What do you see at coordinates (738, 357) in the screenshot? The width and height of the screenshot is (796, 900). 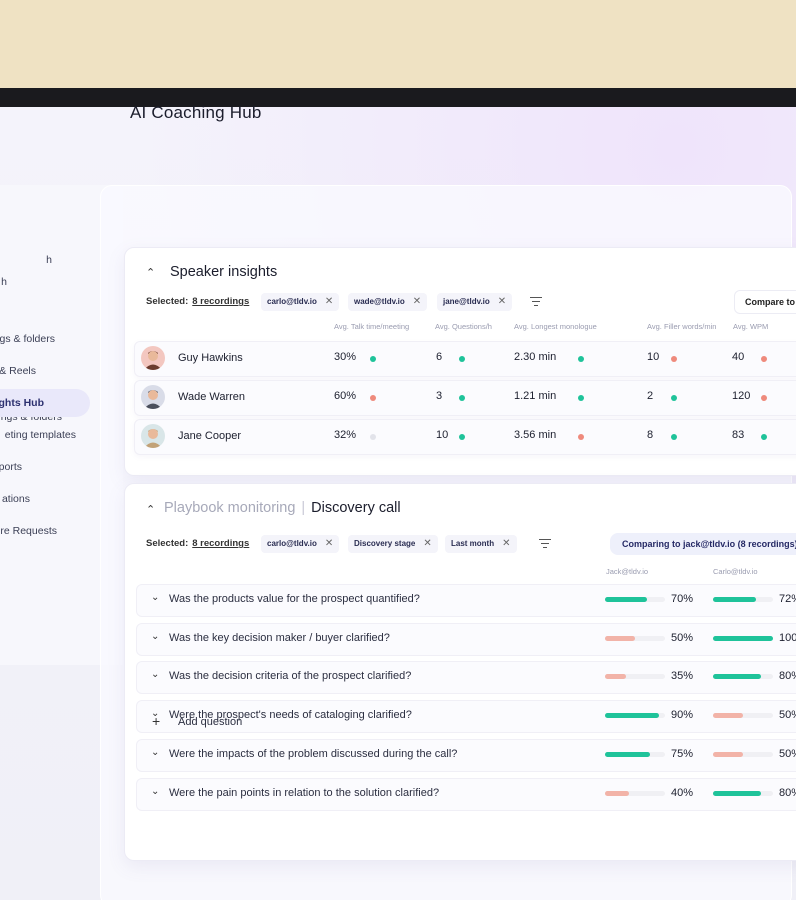 I see `metric-value: 40` at bounding box center [738, 357].